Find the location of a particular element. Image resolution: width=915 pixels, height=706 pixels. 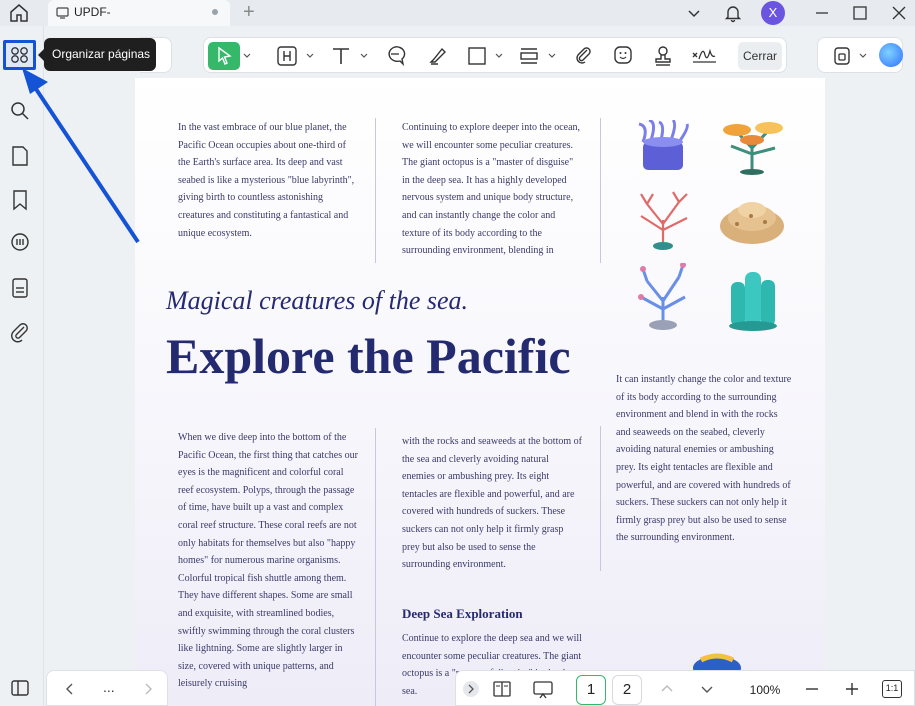

rectangle-tool-icon is located at coordinates (477, 56).